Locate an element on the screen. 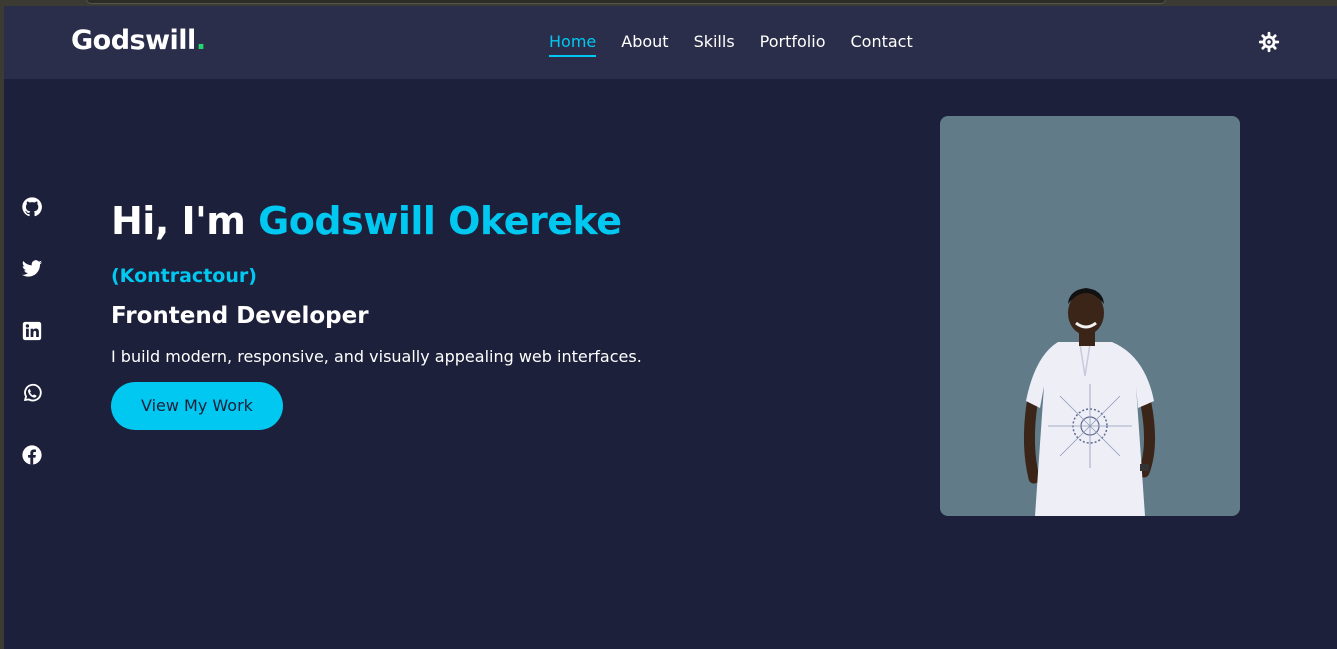 The width and height of the screenshot is (1337, 649). gear-icon is located at coordinates (1269, 42).